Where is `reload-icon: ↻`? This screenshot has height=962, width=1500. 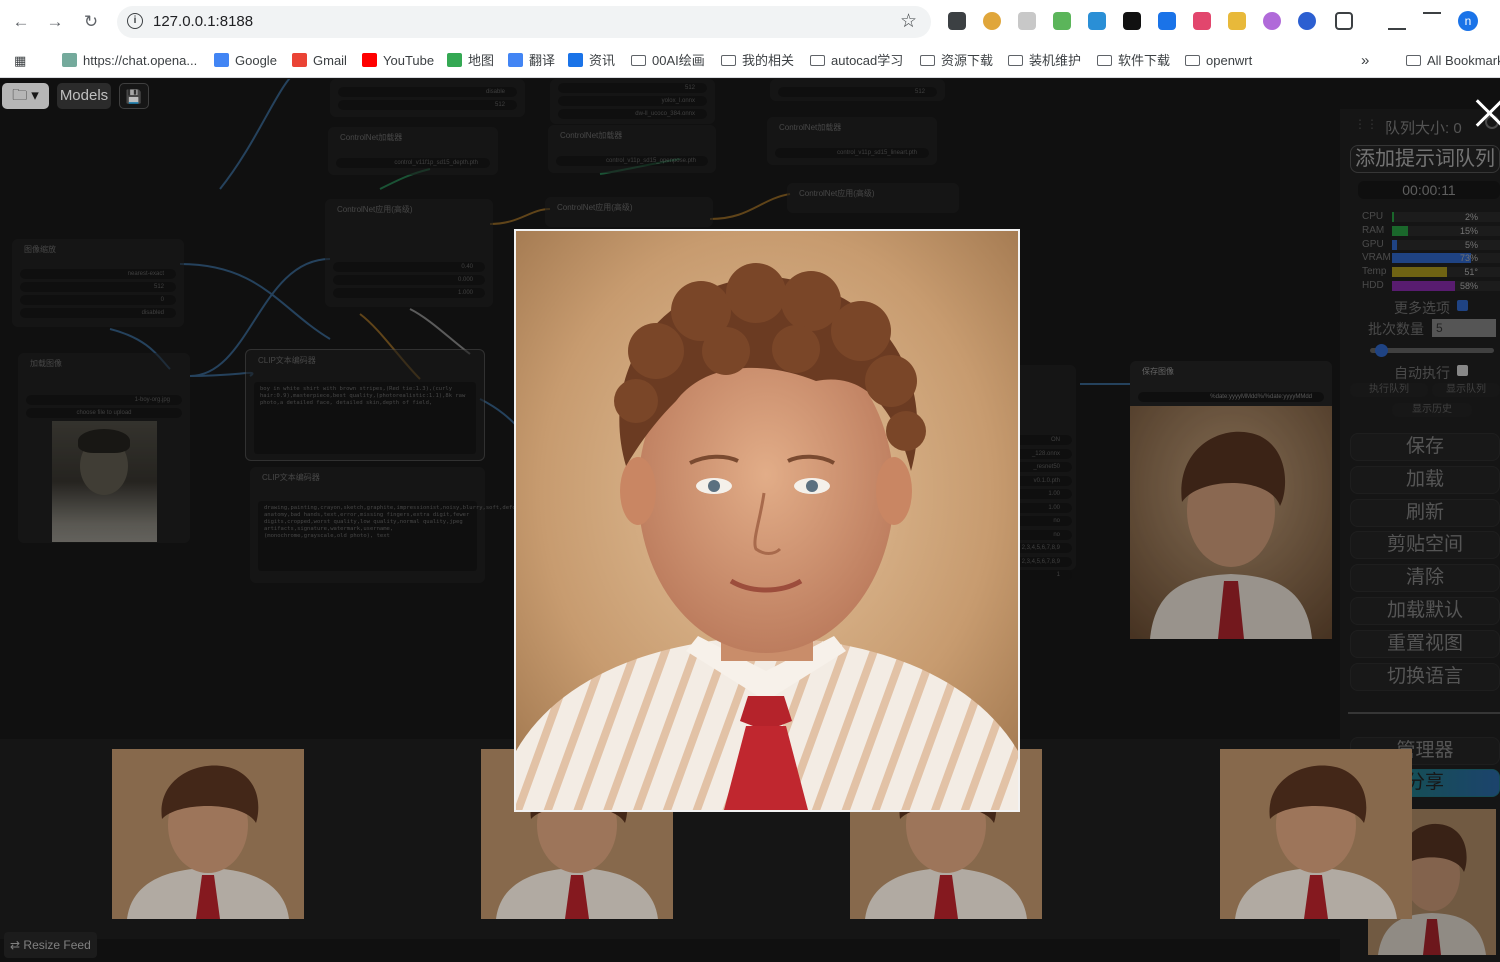
reload-icon: ↻ is located at coordinates (91, 22).